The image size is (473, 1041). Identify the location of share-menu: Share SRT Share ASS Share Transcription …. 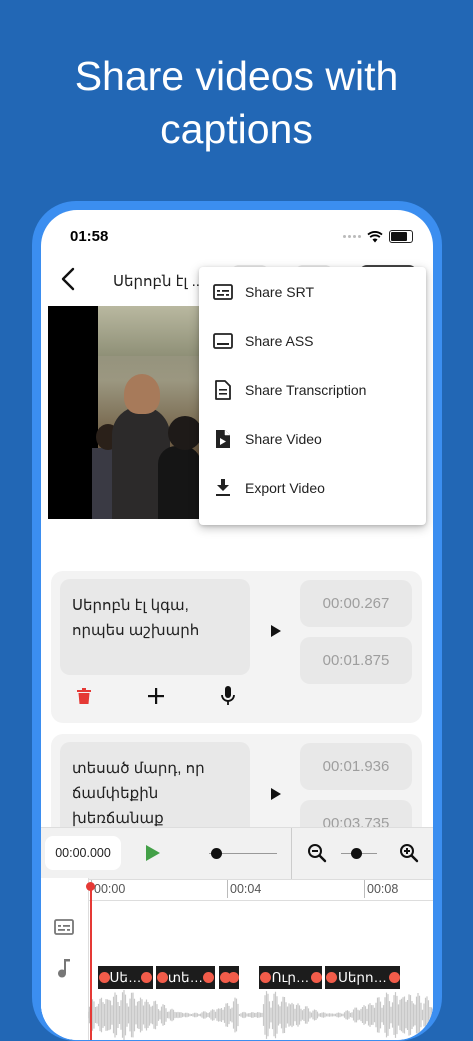
(312, 396).